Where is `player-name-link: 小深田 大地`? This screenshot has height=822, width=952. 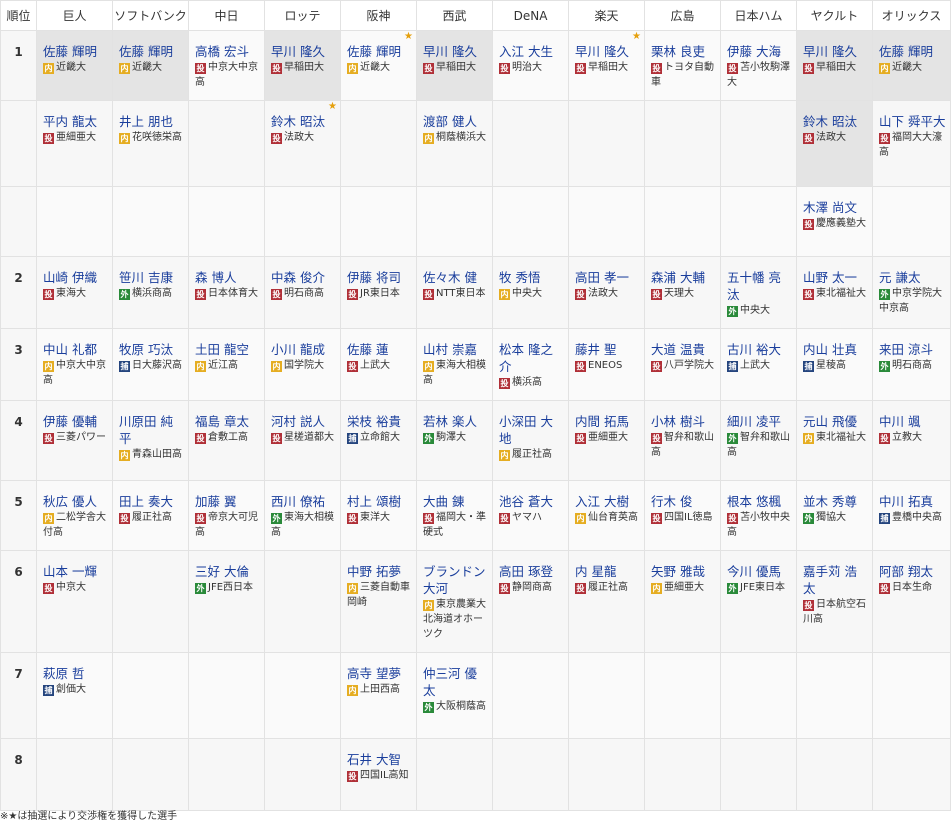
player-name-link: 小深田 大地 is located at coordinates (531, 430).